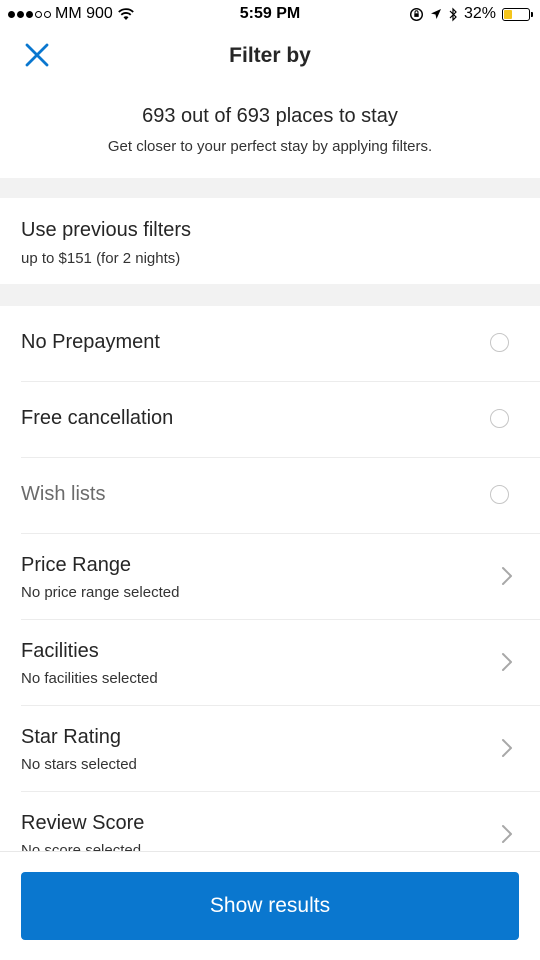 The height and width of the screenshot is (960, 540). Describe the element at coordinates (270, 663) in the screenshot. I see `filter-facilities: Facilities No facilities selected` at that location.